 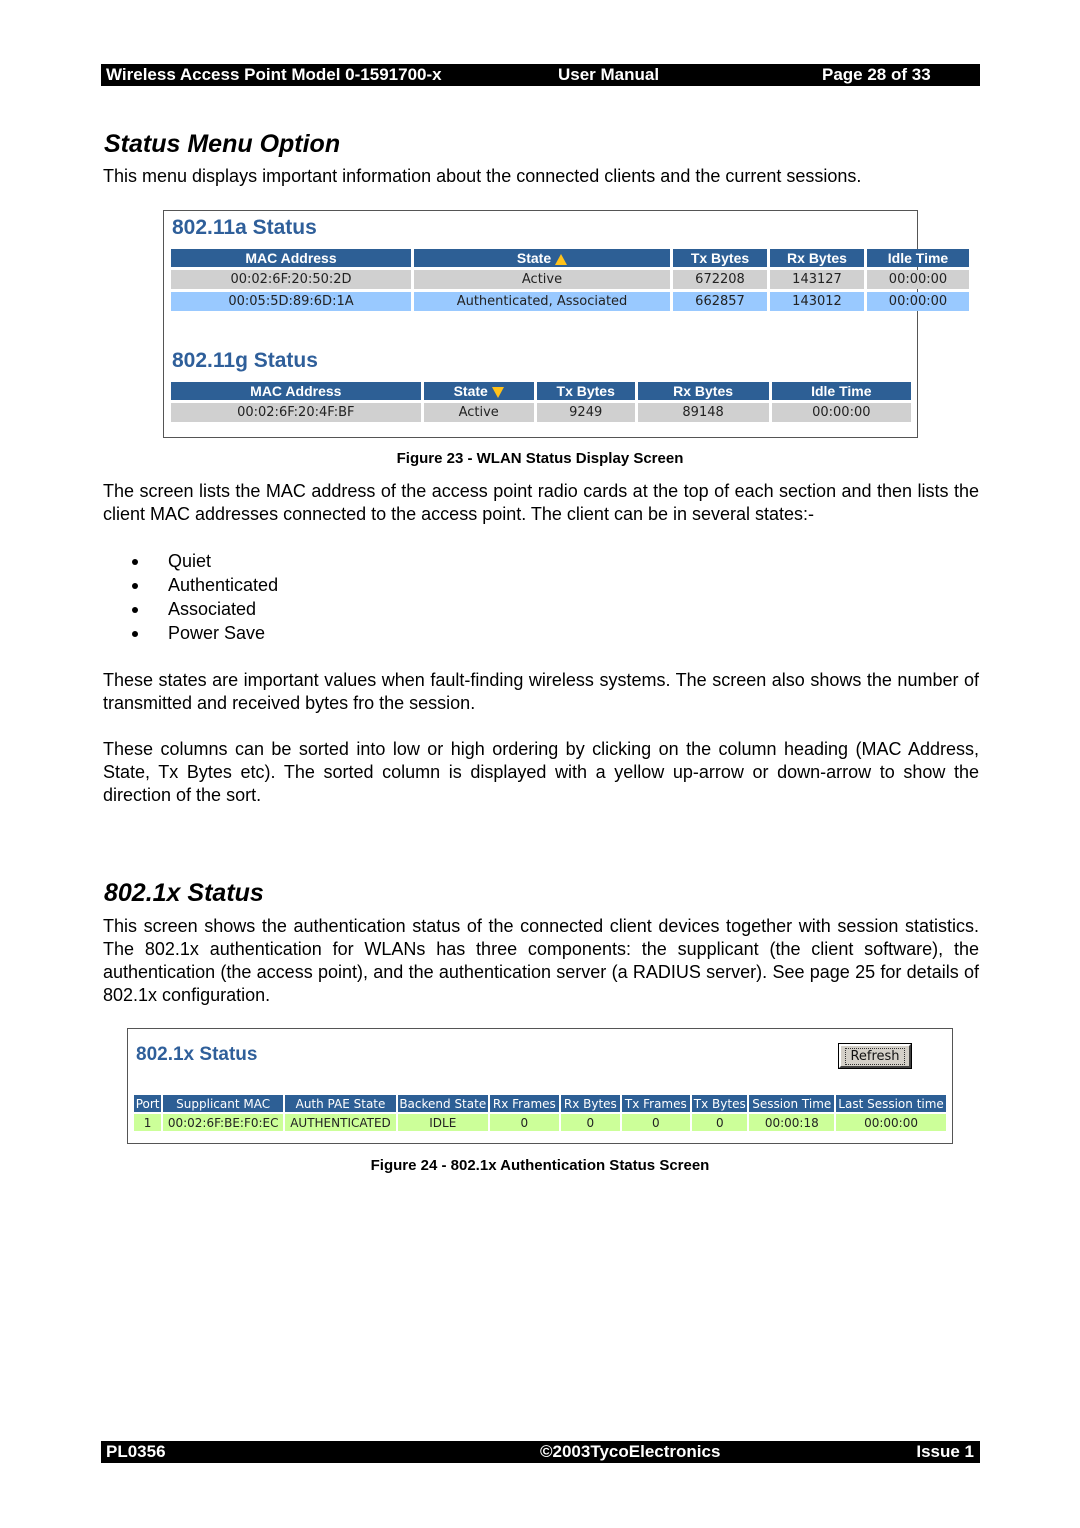 I want to click on cell-tx-frames: 0, so click(x=656, y=1122).